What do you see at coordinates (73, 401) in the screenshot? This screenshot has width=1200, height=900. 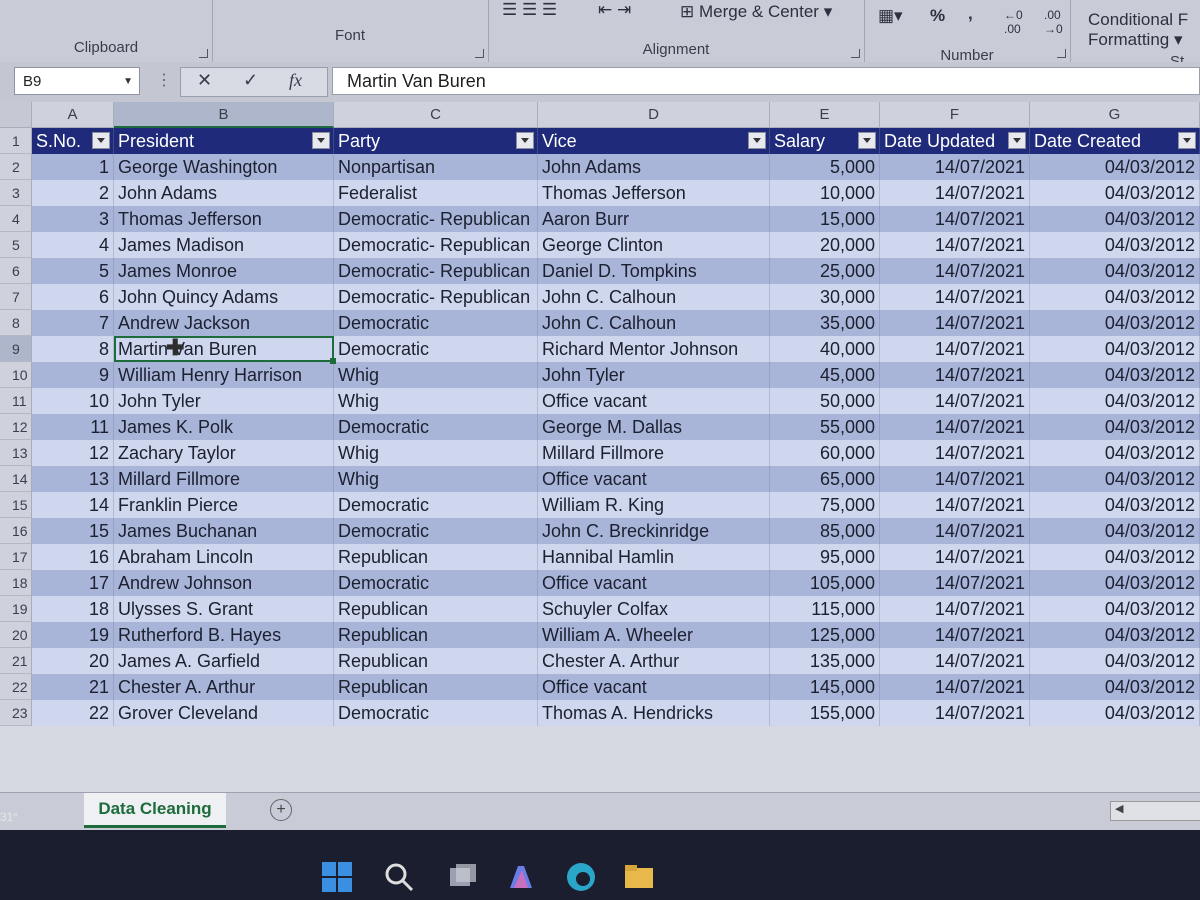 I see `table-cell: 10` at bounding box center [73, 401].